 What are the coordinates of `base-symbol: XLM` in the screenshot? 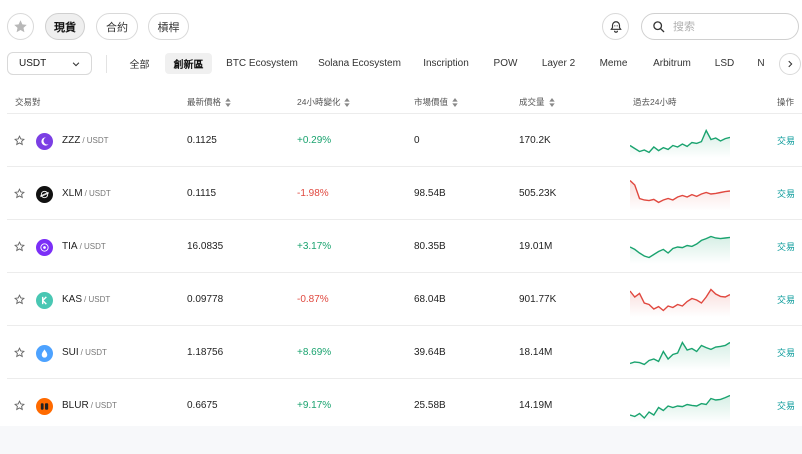 It's located at (72, 193).